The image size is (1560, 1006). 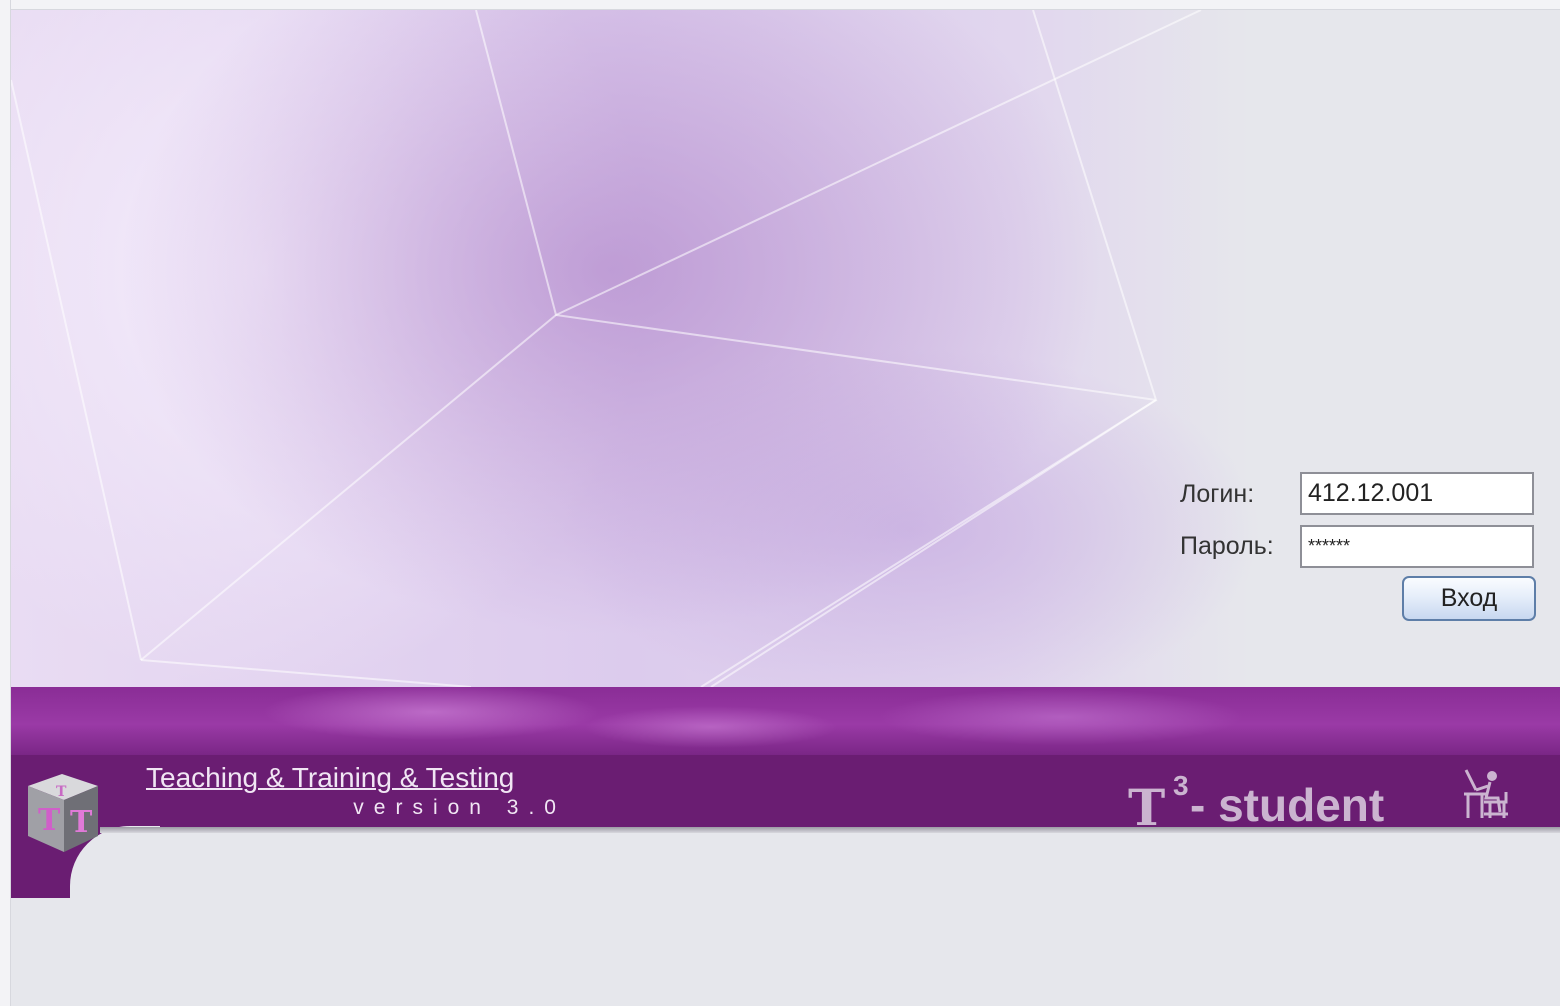 What do you see at coordinates (62, 815) in the screenshot?
I see `cube-logo-icon: T T T` at bounding box center [62, 815].